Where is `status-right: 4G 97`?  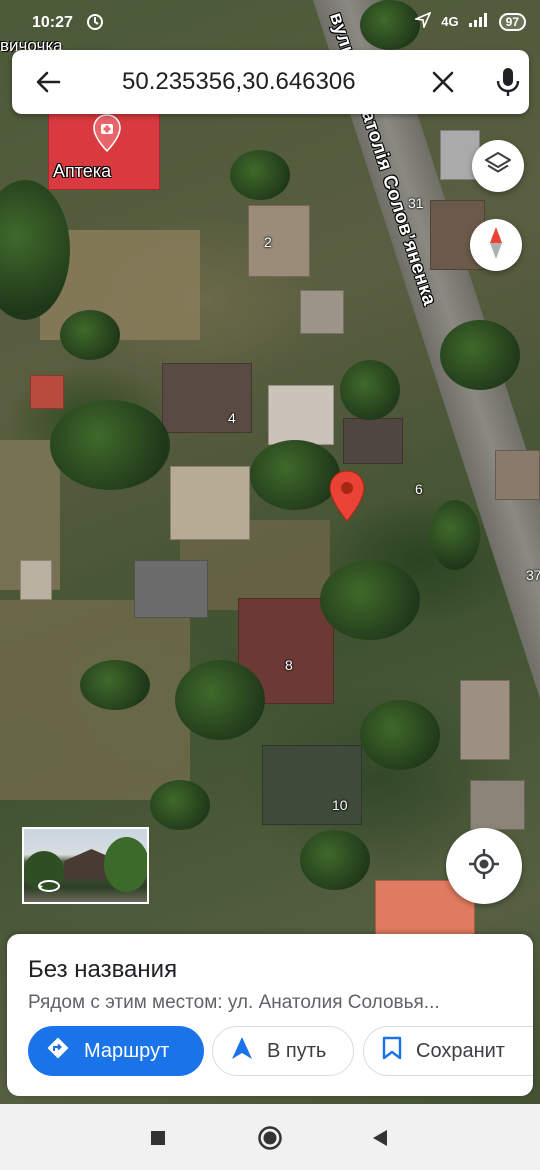
status-right: 4G 97 is located at coordinates (469, 21).